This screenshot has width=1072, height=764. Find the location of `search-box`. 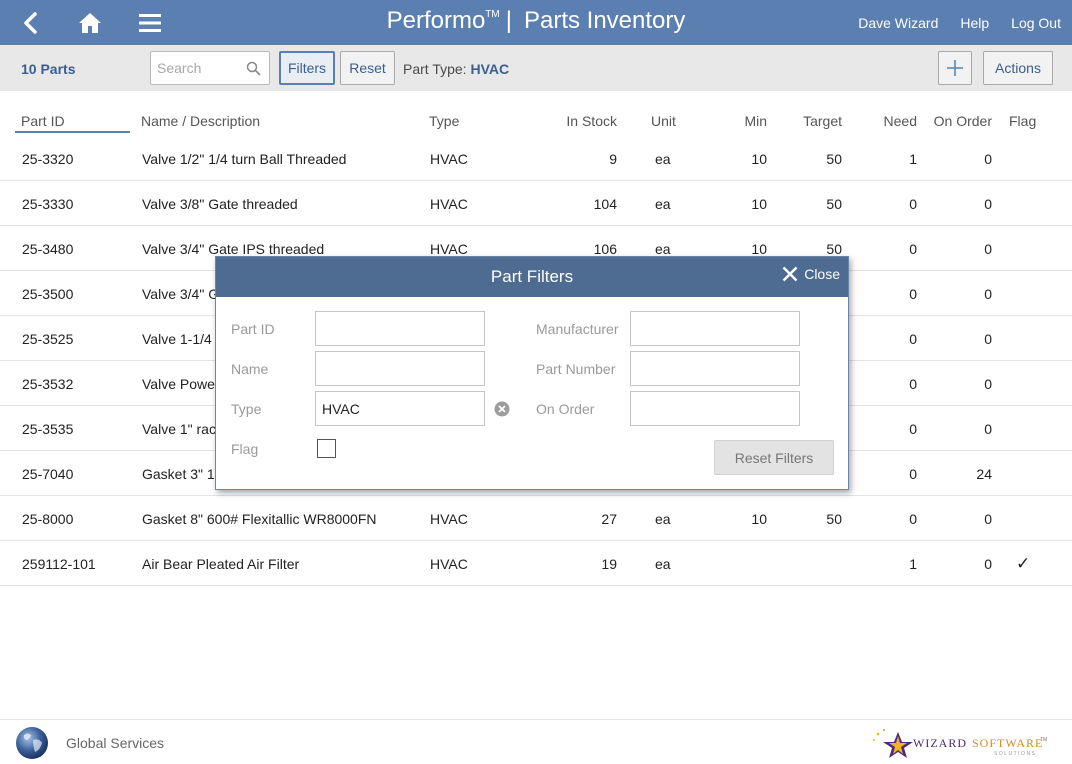

search-box is located at coordinates (210, 68).